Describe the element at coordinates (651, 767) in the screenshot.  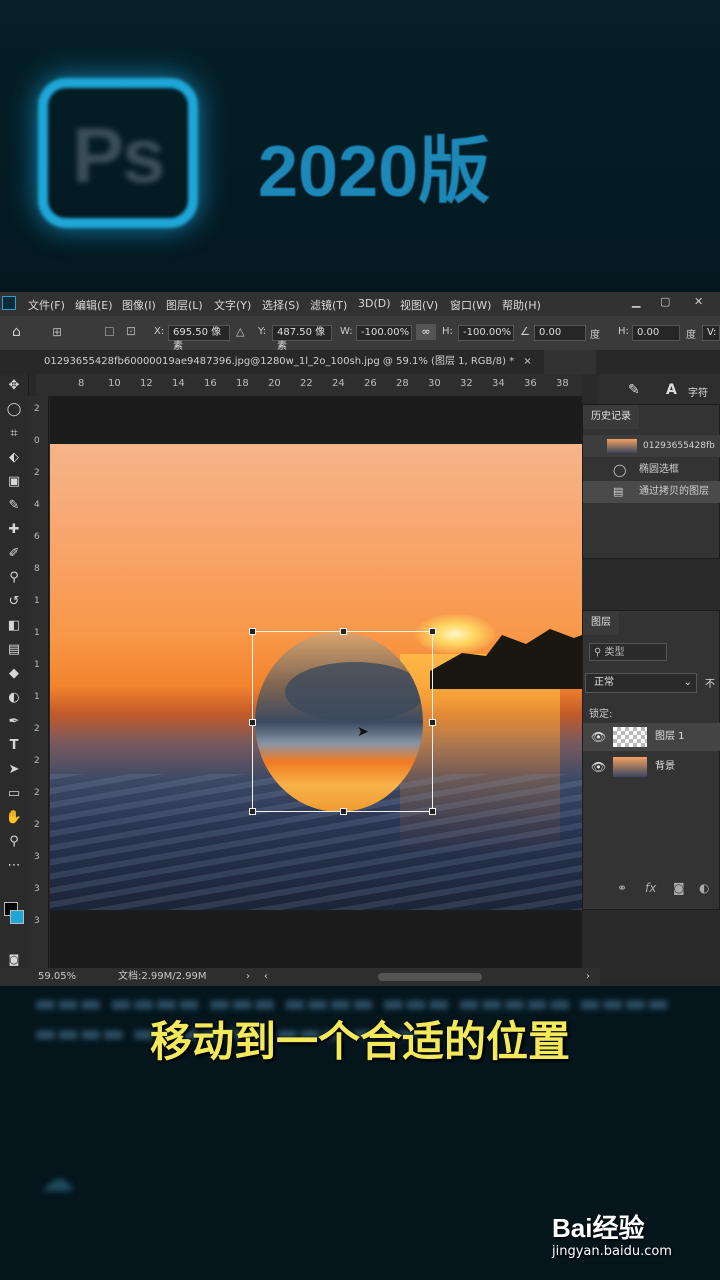
I see `layer-row-background: 👁 背景` at that location.